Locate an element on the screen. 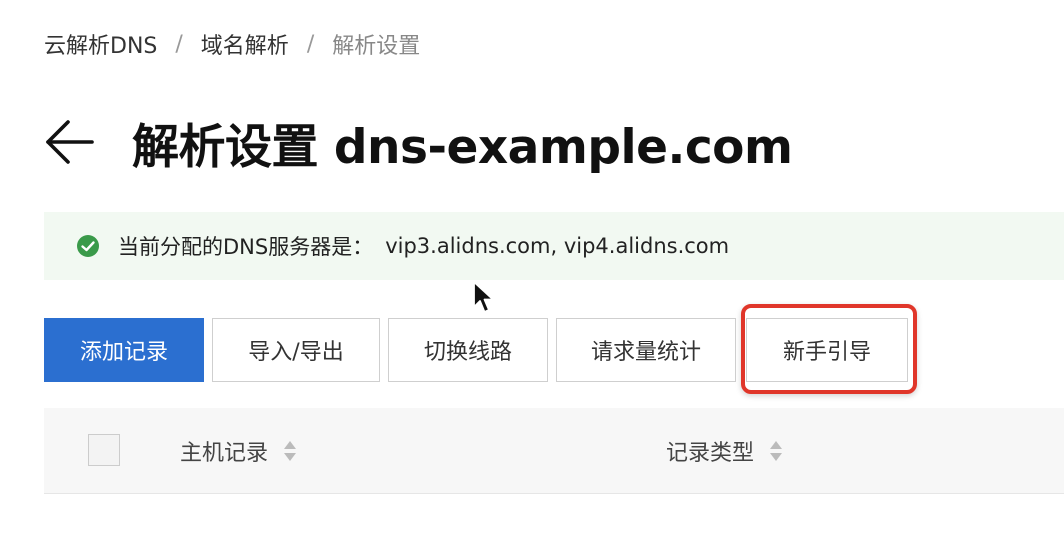 This screenshot has width=1064, height=556. table-header: 主机记录 记录类型 is located at coordinates (554, 451).